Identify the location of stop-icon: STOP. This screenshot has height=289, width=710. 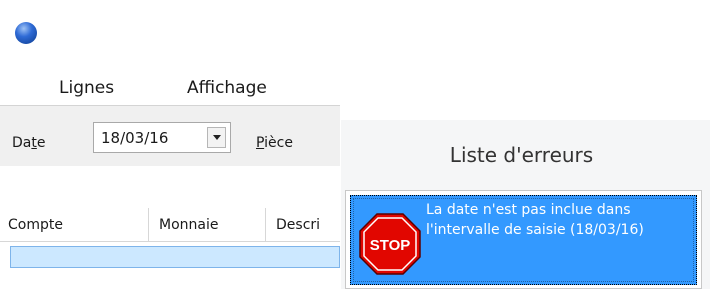
(390, 244).